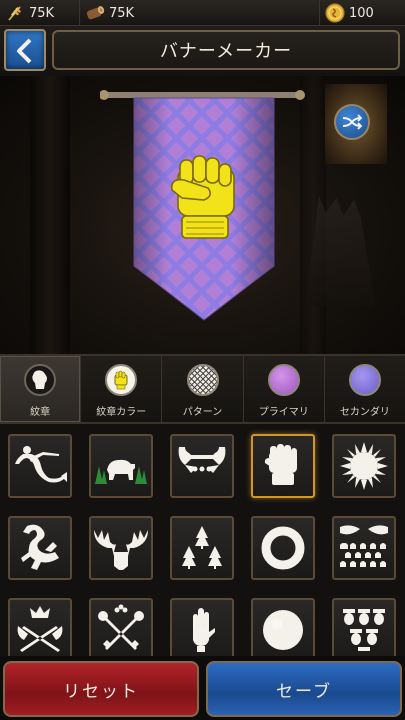 The width and height of the screenshot is (405, 720). I want to click on tab-secondary: セカンダリ, so click(365, 389).